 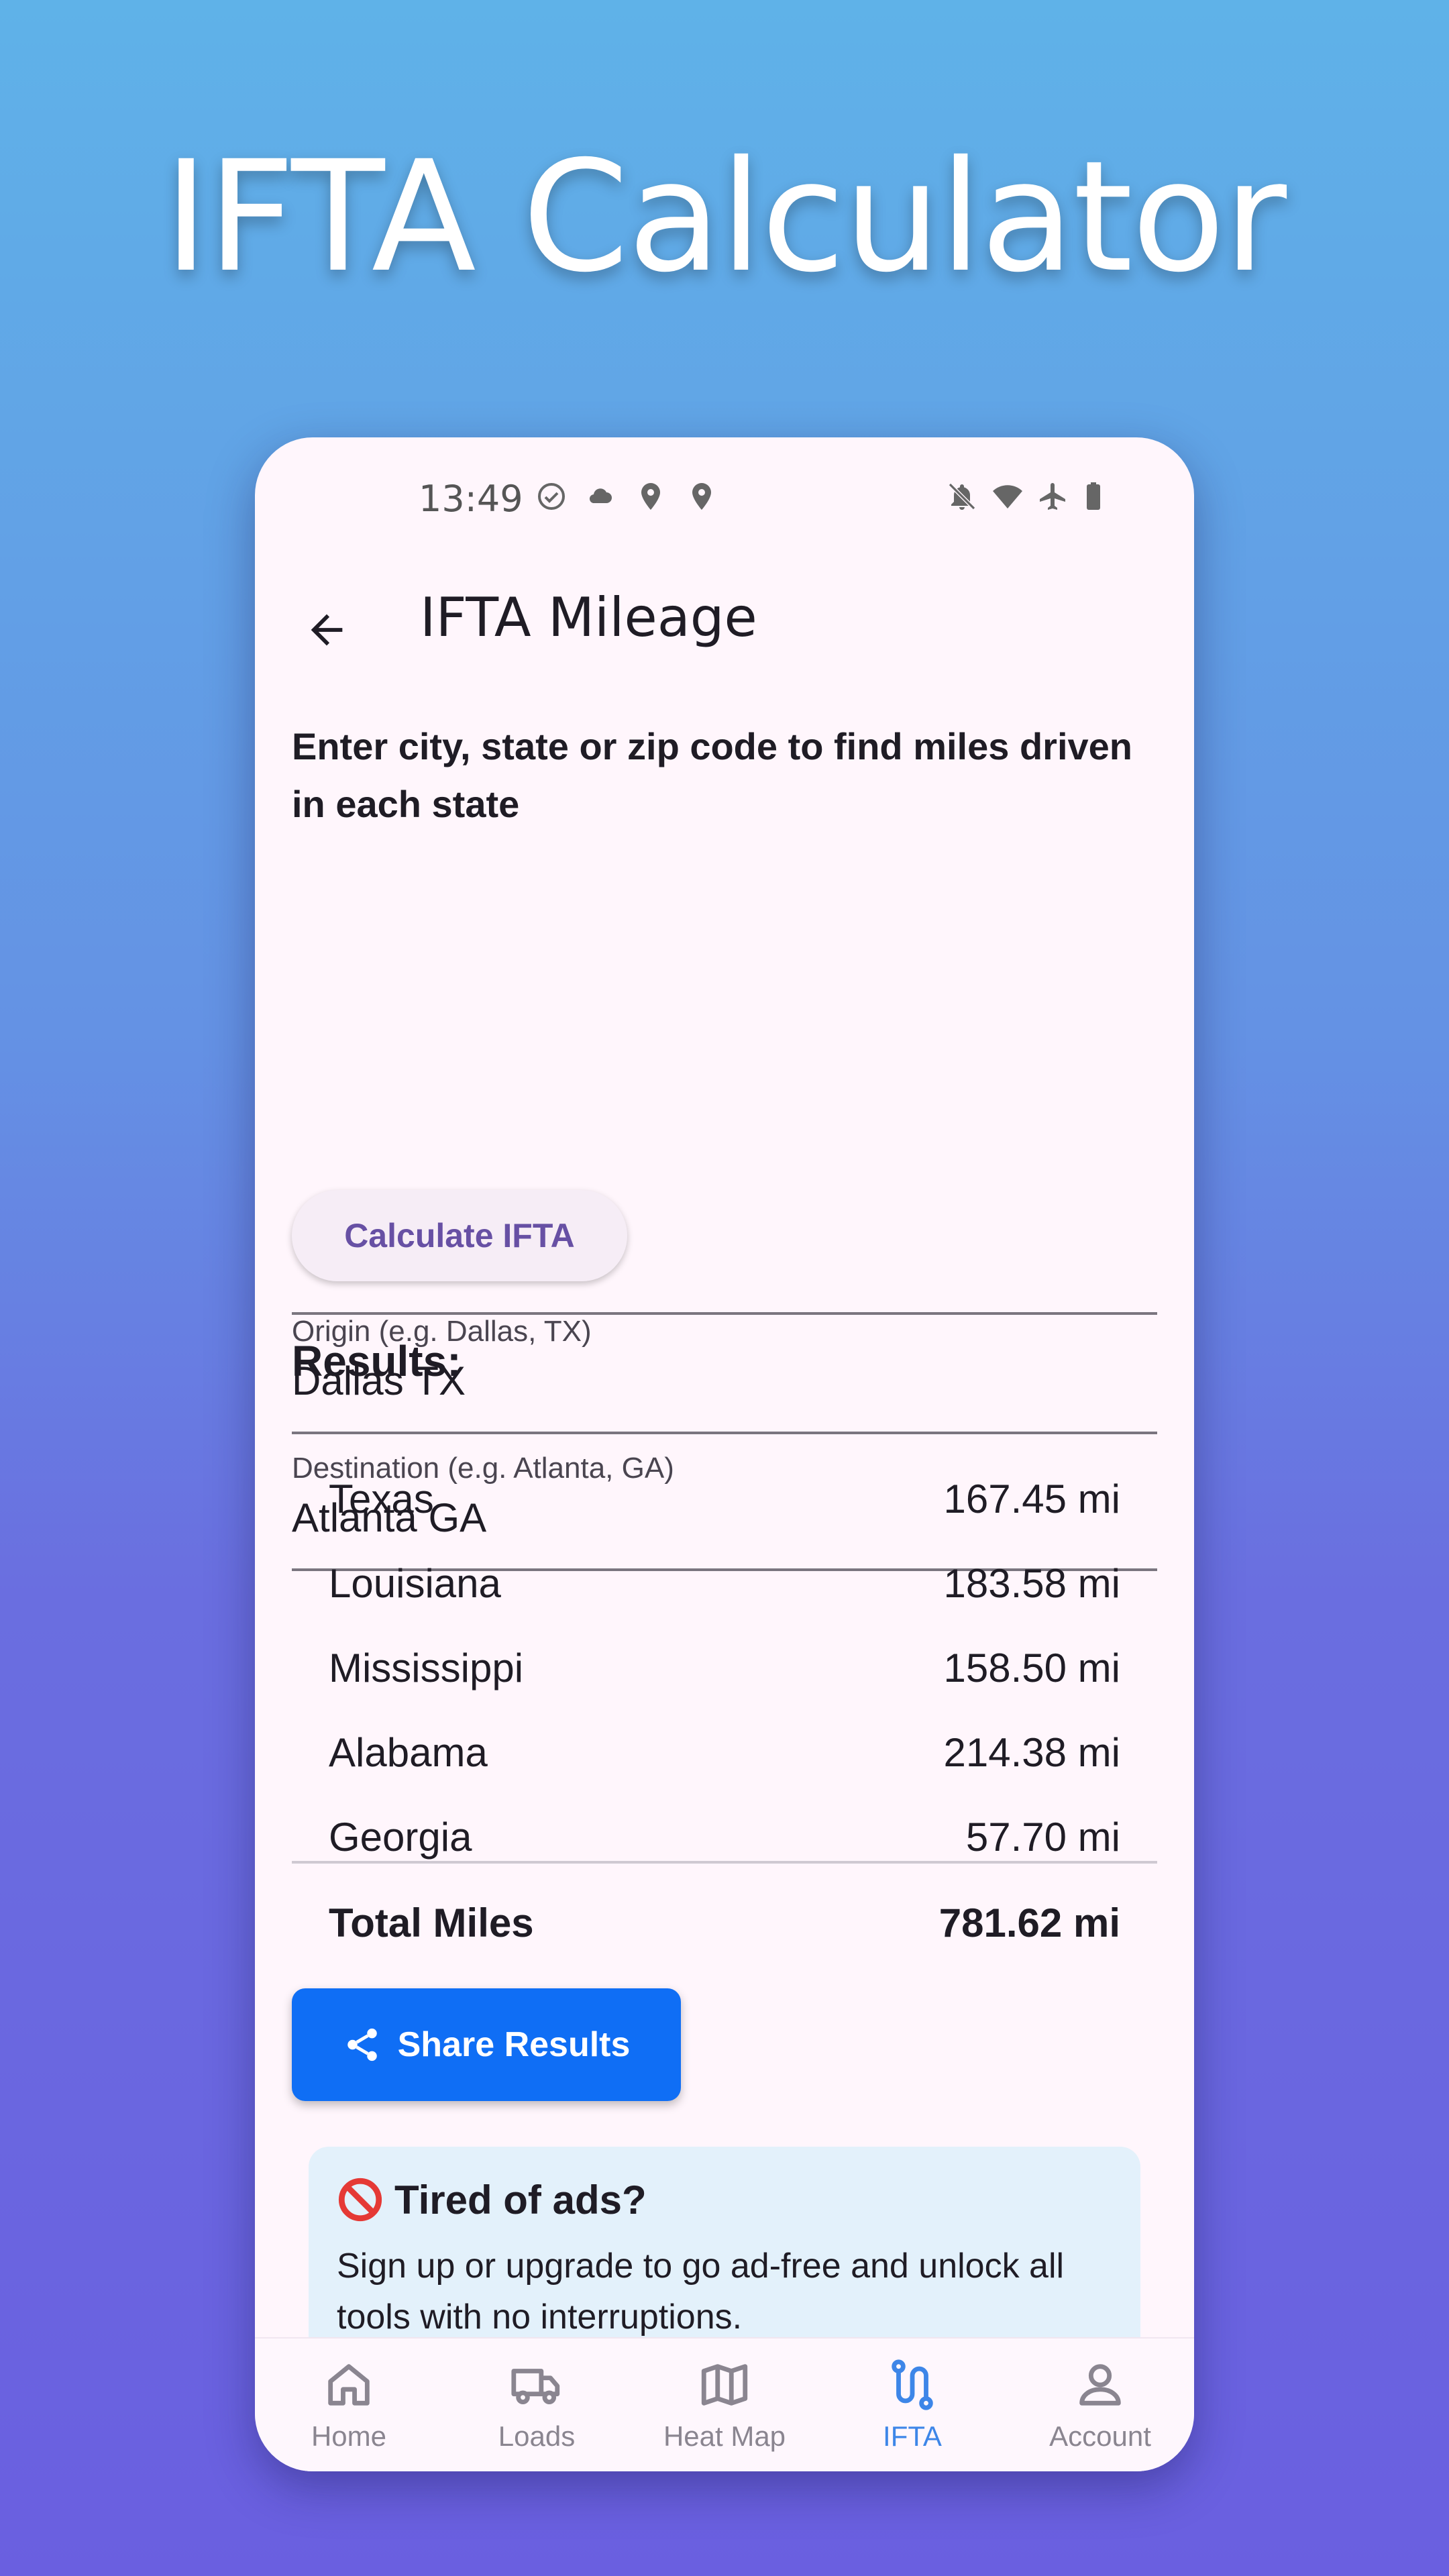 I want to click on result-state: Louisiana, so click(x=415, y=1583).